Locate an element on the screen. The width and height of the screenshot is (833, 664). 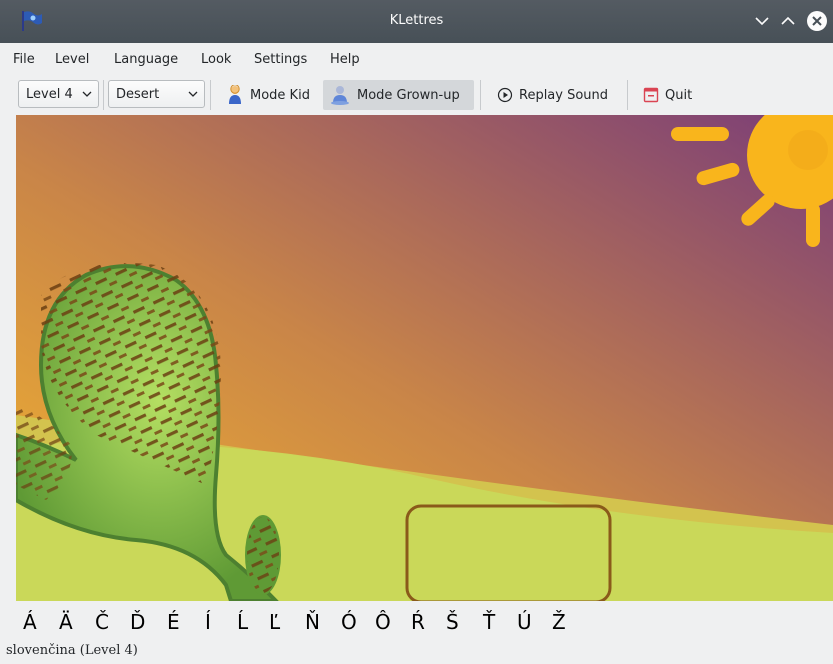
minimize-button is located at coordinates (762, 21).